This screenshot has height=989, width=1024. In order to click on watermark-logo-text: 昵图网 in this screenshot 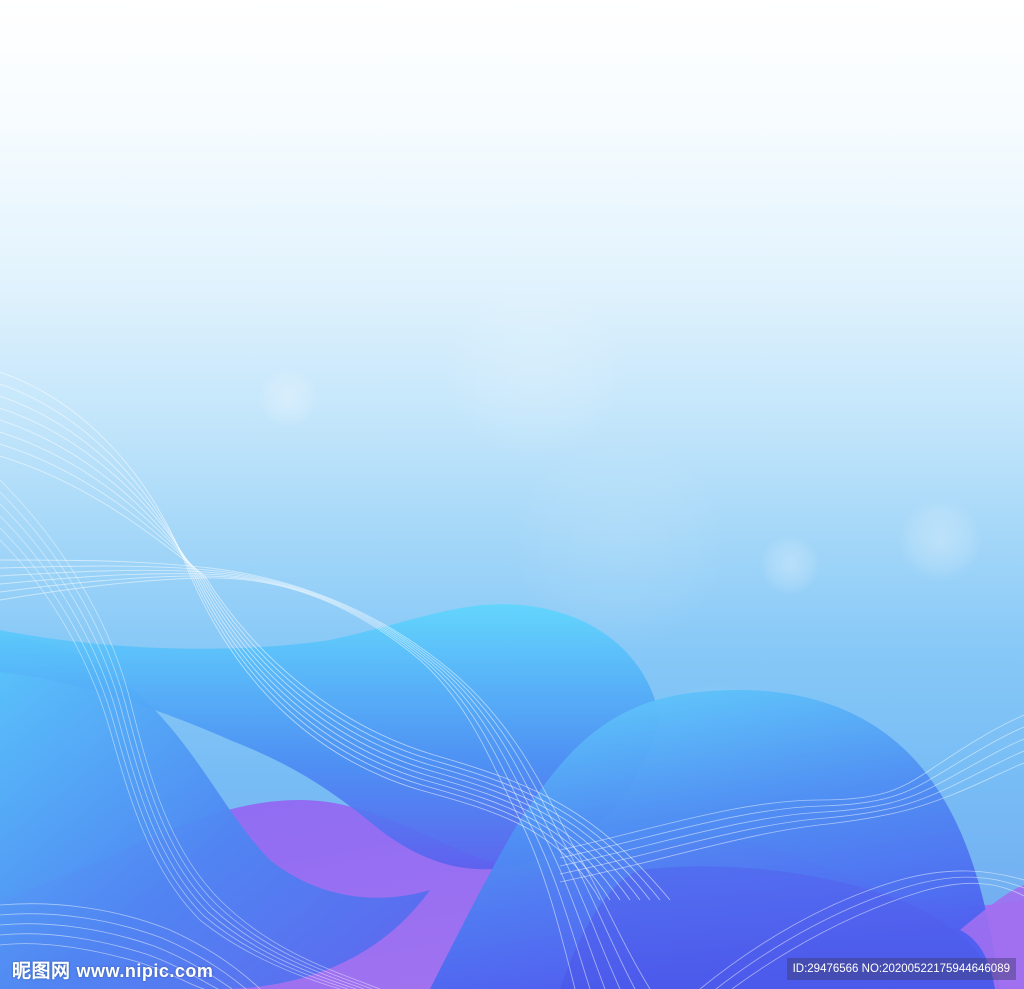, I will do `click(41, 971)`.